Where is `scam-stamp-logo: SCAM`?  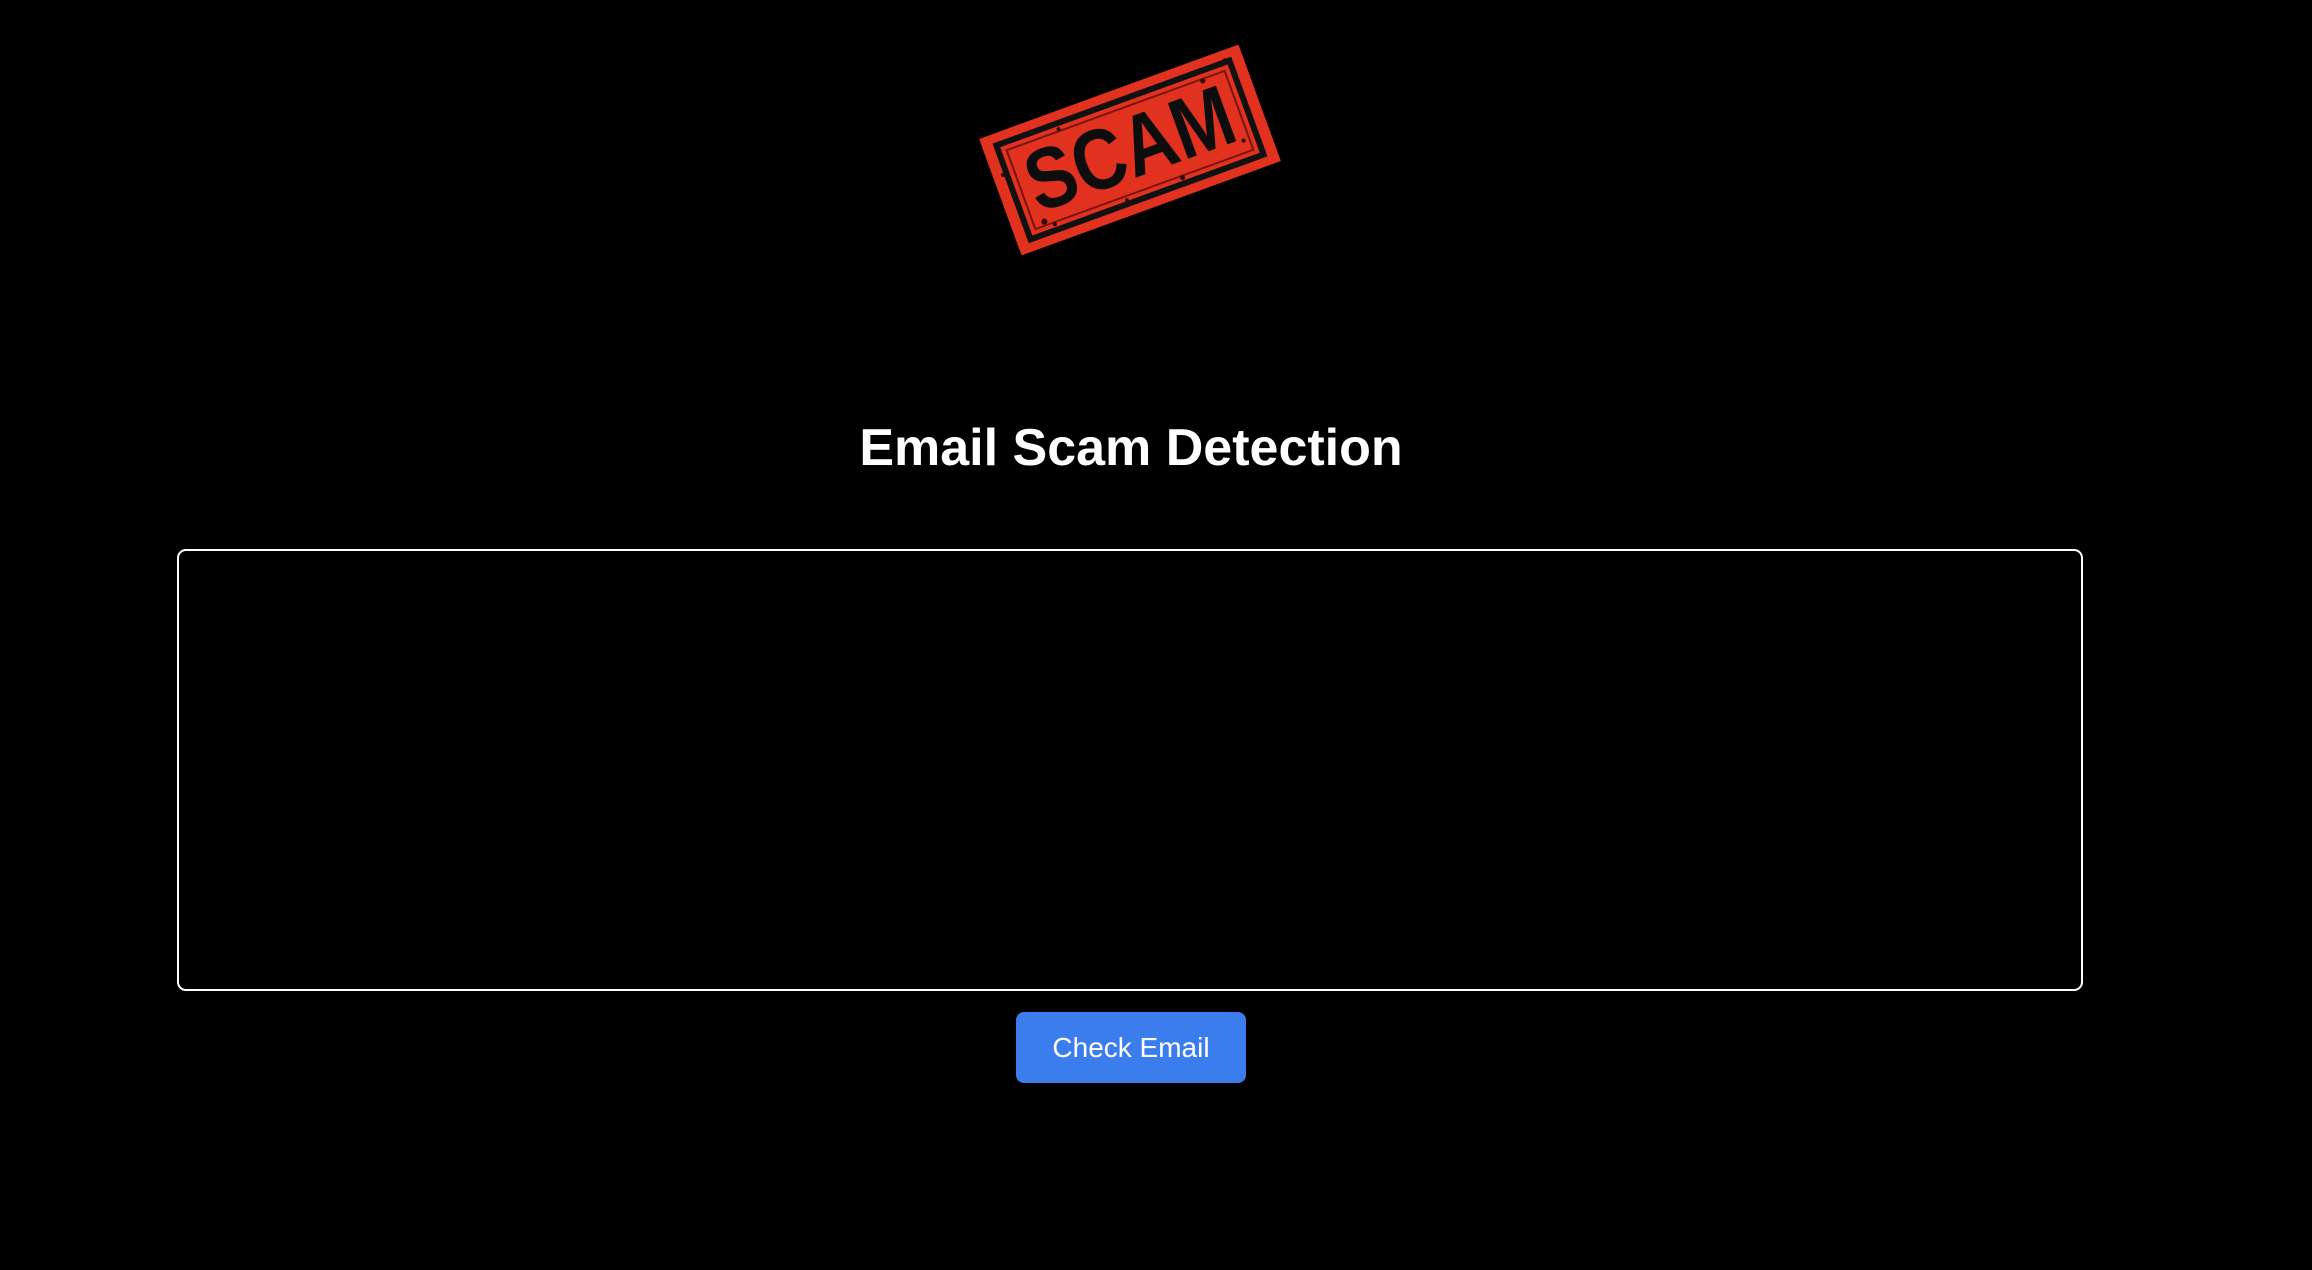 scam-stamp-logo: SCAM is located at coordinates (1130, 150).